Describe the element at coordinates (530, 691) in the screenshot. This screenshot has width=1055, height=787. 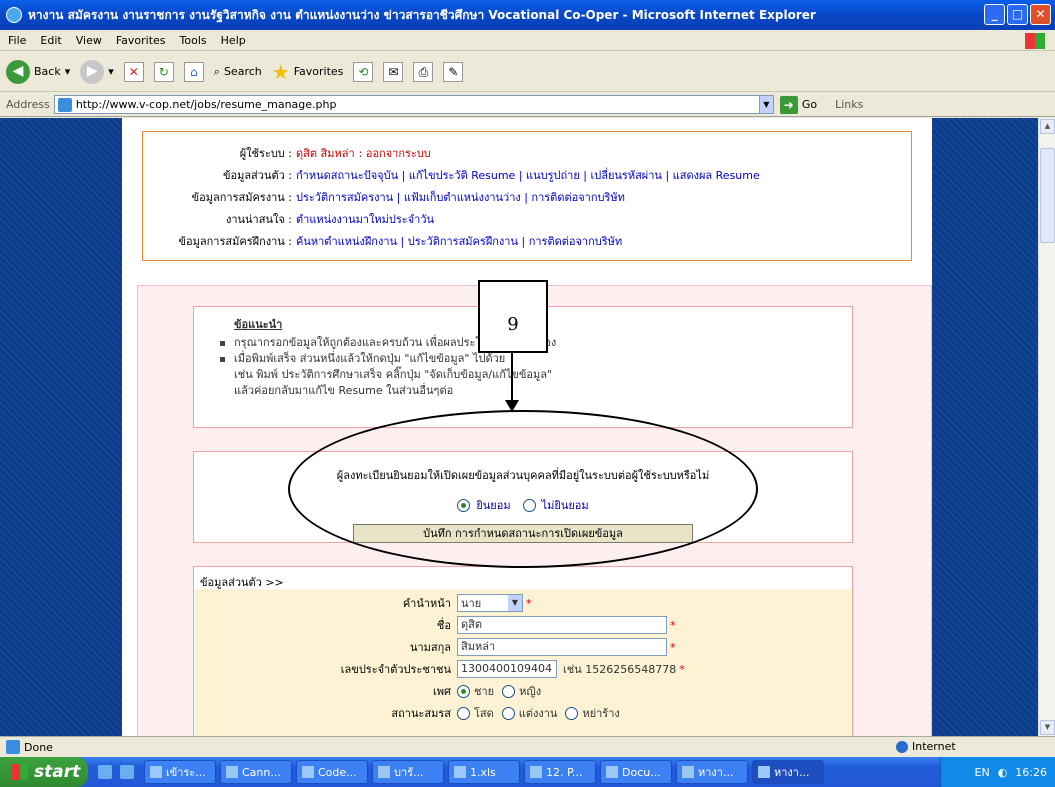
I see `gender-female-label: หญิง` at that location.